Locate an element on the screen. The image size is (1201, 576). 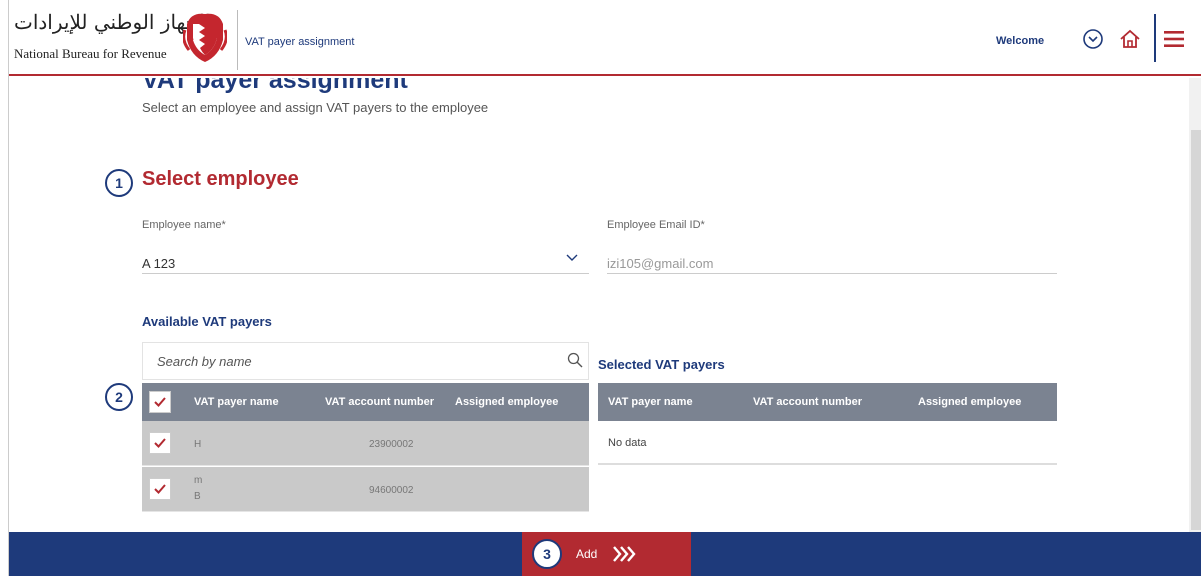
select-all-checkbox is located at coordinates (160, 402).